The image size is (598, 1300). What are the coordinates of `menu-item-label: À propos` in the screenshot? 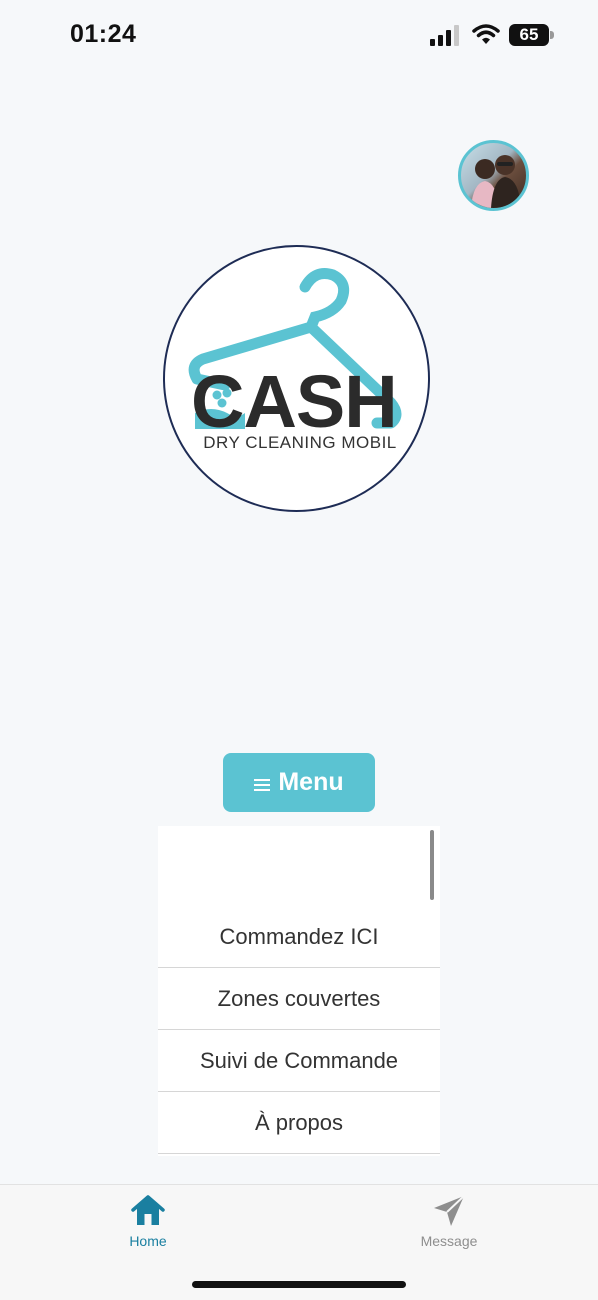 It's located at (299, 1122).